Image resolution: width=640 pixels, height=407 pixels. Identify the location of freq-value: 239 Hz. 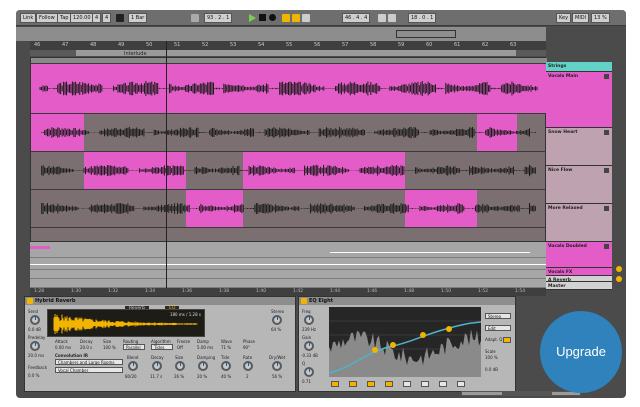
(309, 329).